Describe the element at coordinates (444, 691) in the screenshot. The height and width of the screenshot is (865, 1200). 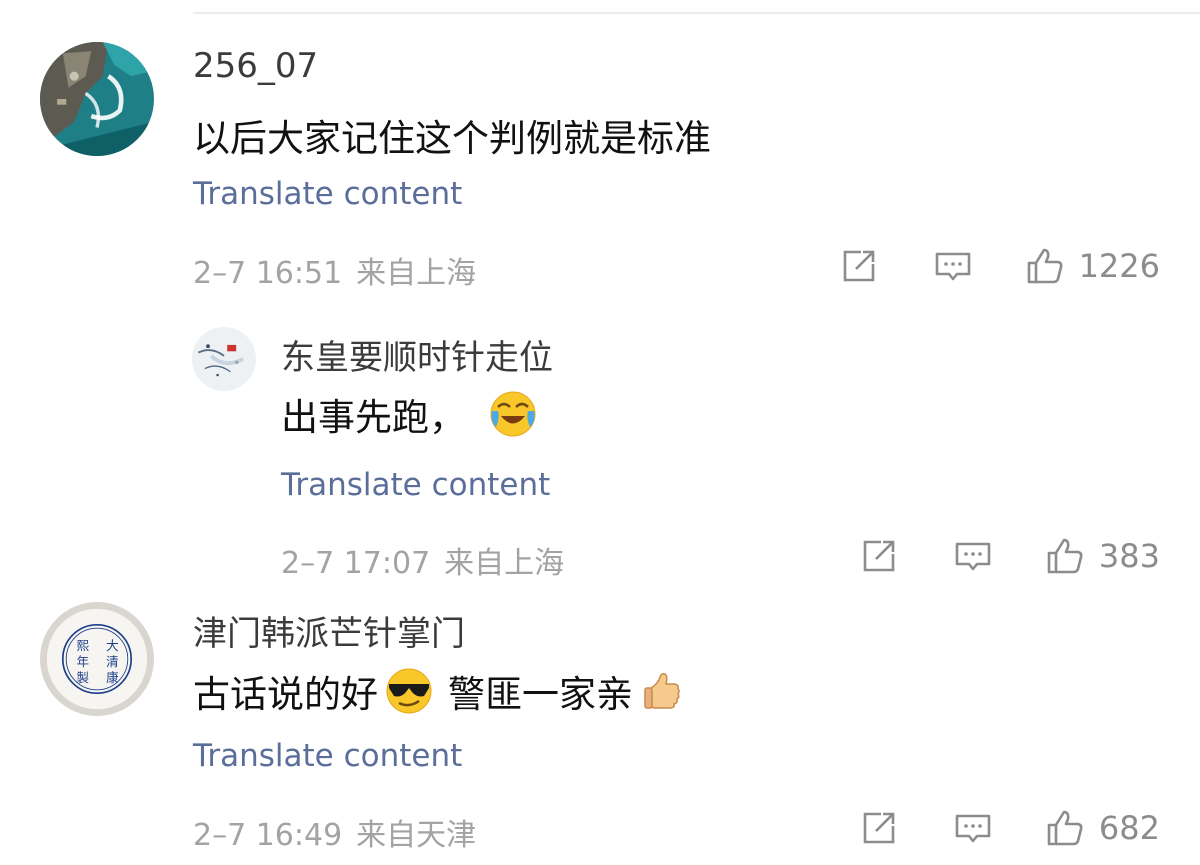
I see `comment-text: 古话说的好 警匪一家亲` at that location.